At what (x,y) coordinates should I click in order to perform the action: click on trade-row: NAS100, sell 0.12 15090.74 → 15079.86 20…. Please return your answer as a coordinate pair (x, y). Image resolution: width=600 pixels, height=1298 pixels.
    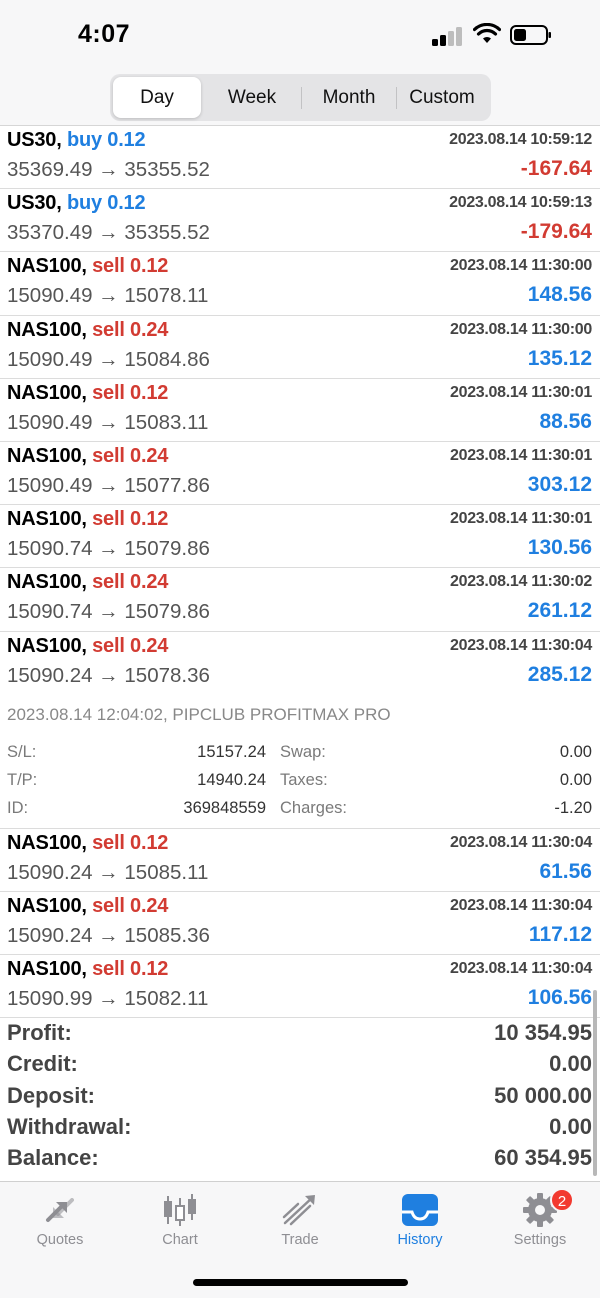
    Looking at the image, I should click on (300, 537).